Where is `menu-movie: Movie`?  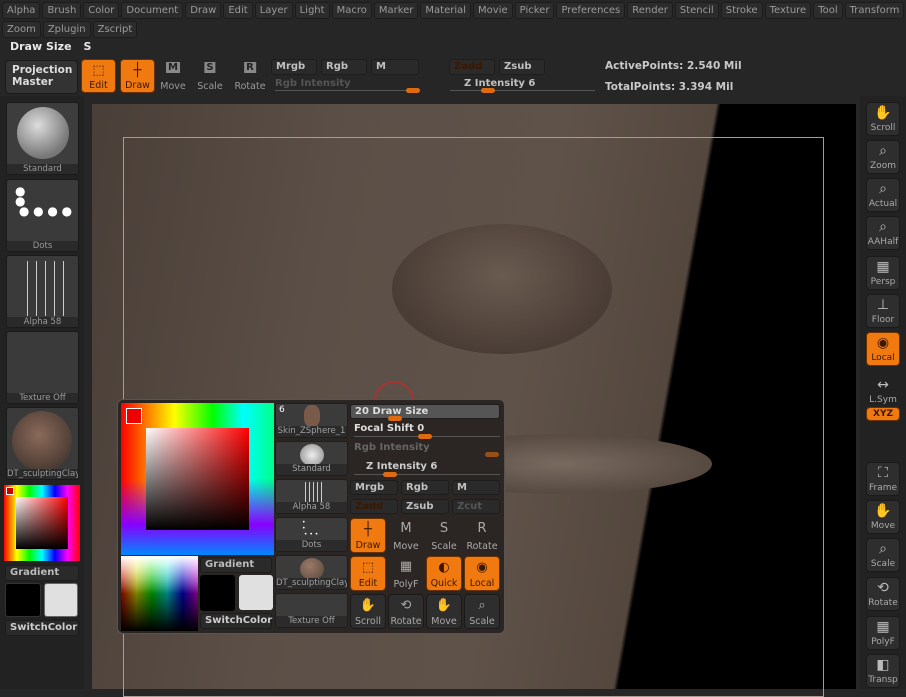
menu-movie: Movie is located at coordinates (493, 10).